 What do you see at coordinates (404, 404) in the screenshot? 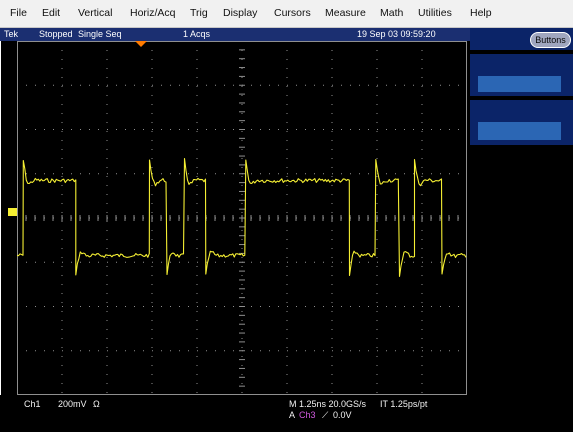
I see `interpolation-readout: IT 1.25ps/pt` at bounding box center [404, 404].